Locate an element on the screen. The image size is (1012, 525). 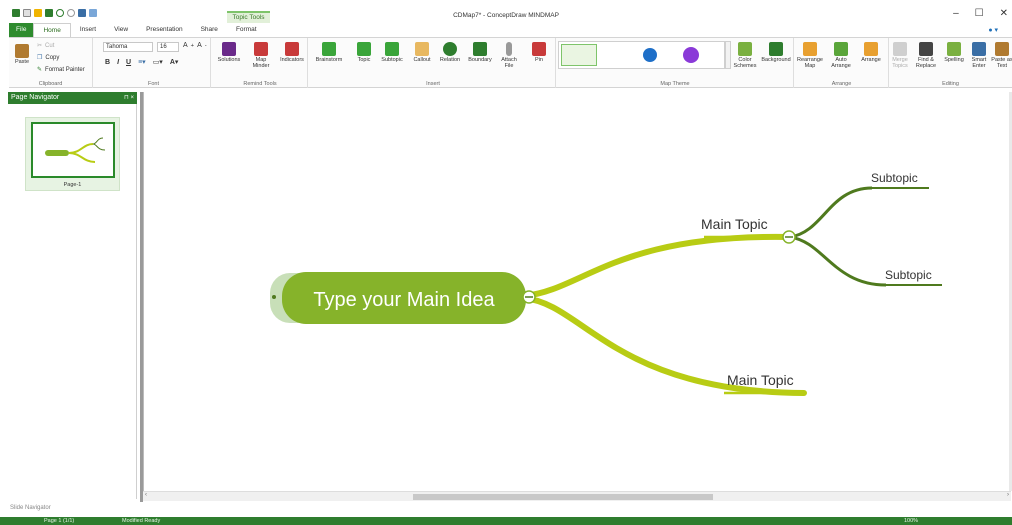
boundary-button: Boundary is located at coordinates (480, 52).